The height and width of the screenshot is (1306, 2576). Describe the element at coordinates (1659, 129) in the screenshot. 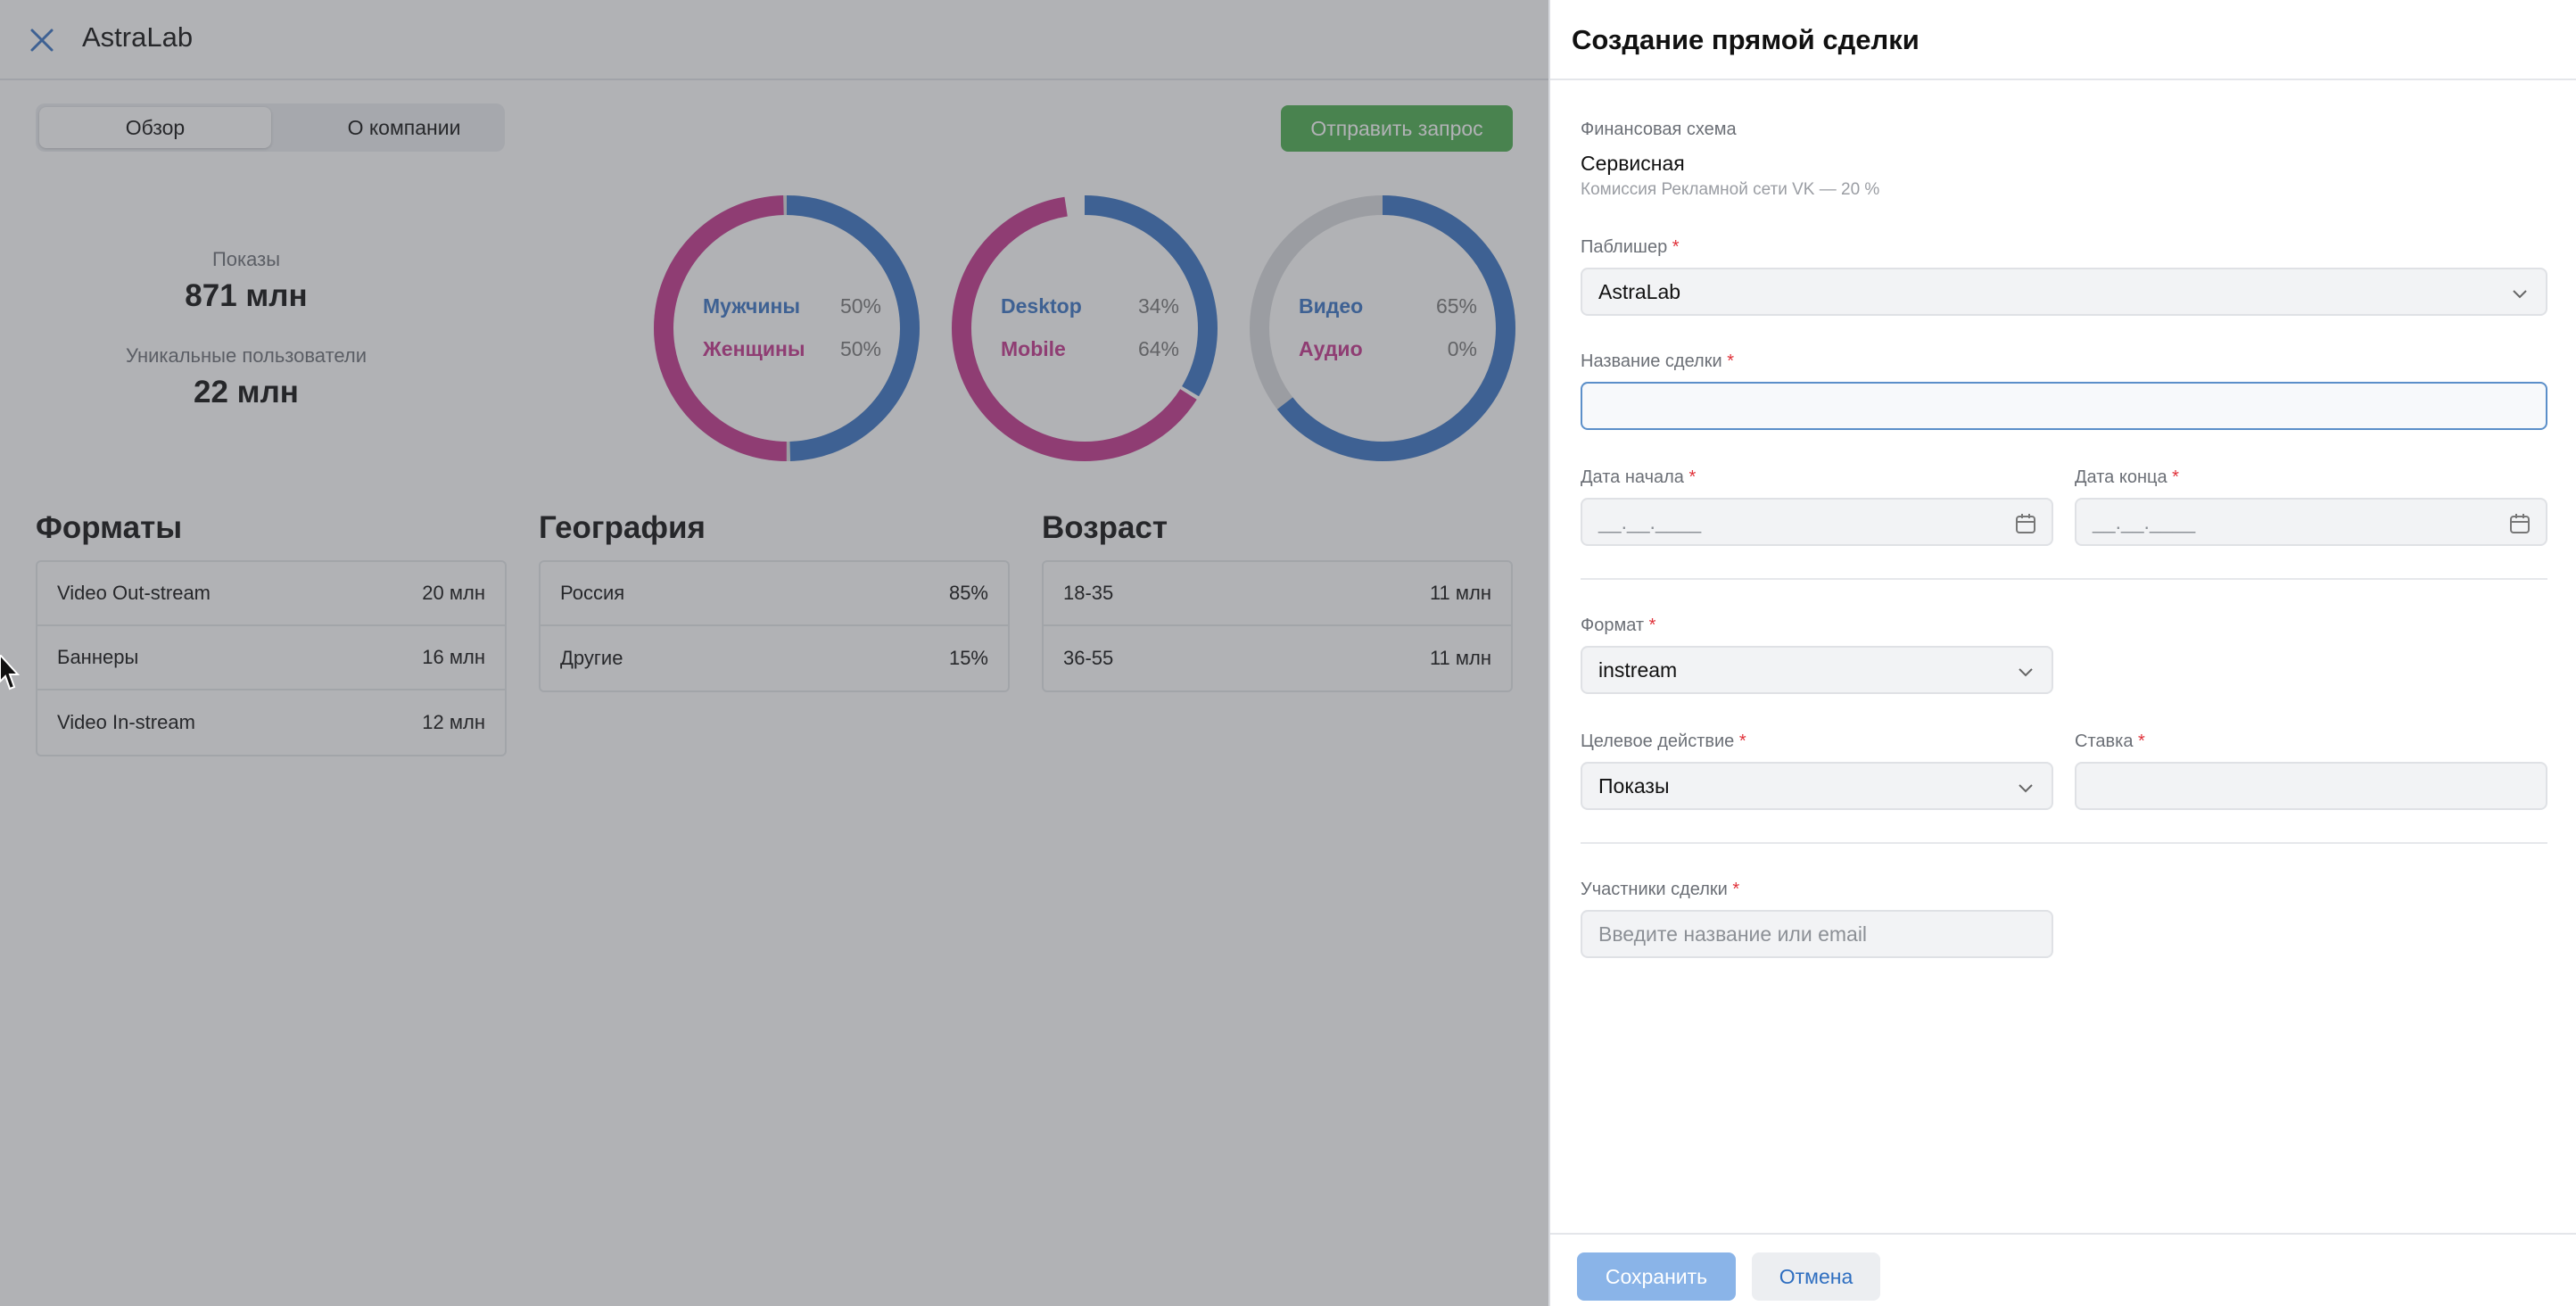

I see `finance-scheme-label: Финансовая схема` at that location.